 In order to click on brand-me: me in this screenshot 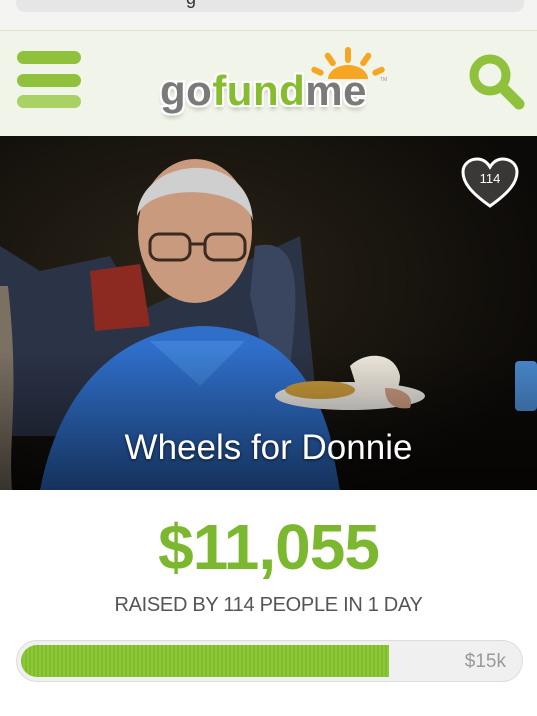, I will do `click(336, 90)`.